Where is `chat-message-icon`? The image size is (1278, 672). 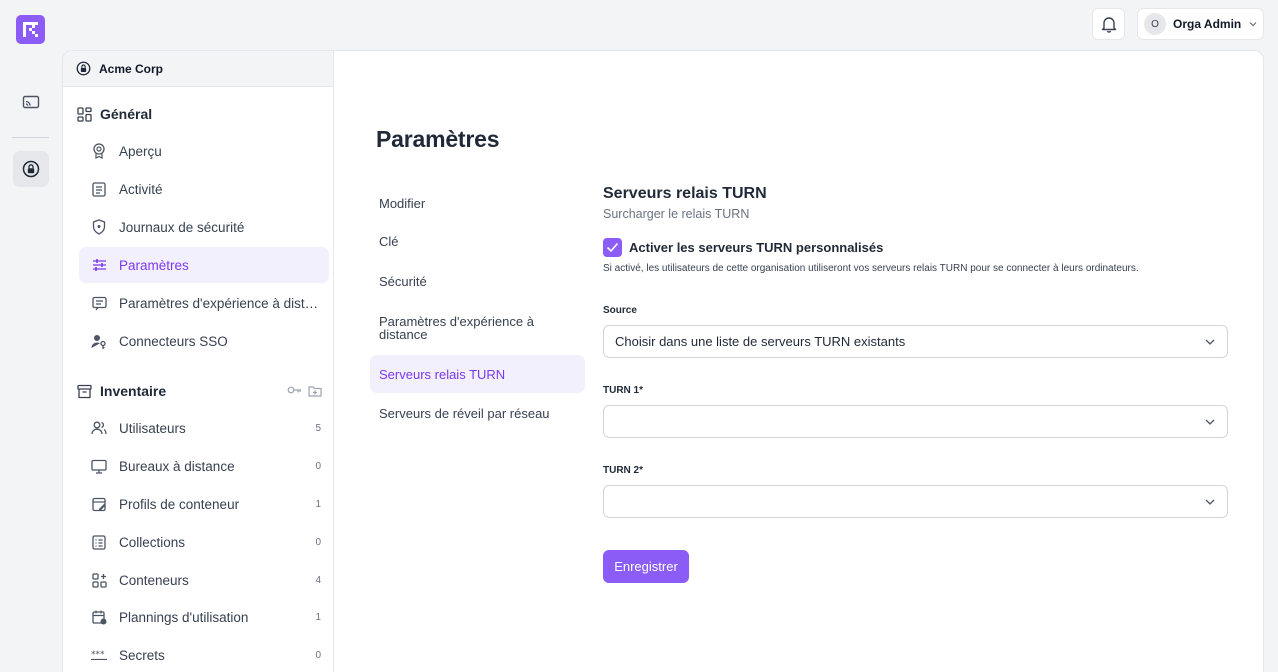
chat-message-icon is located at coordinates (99, 303).